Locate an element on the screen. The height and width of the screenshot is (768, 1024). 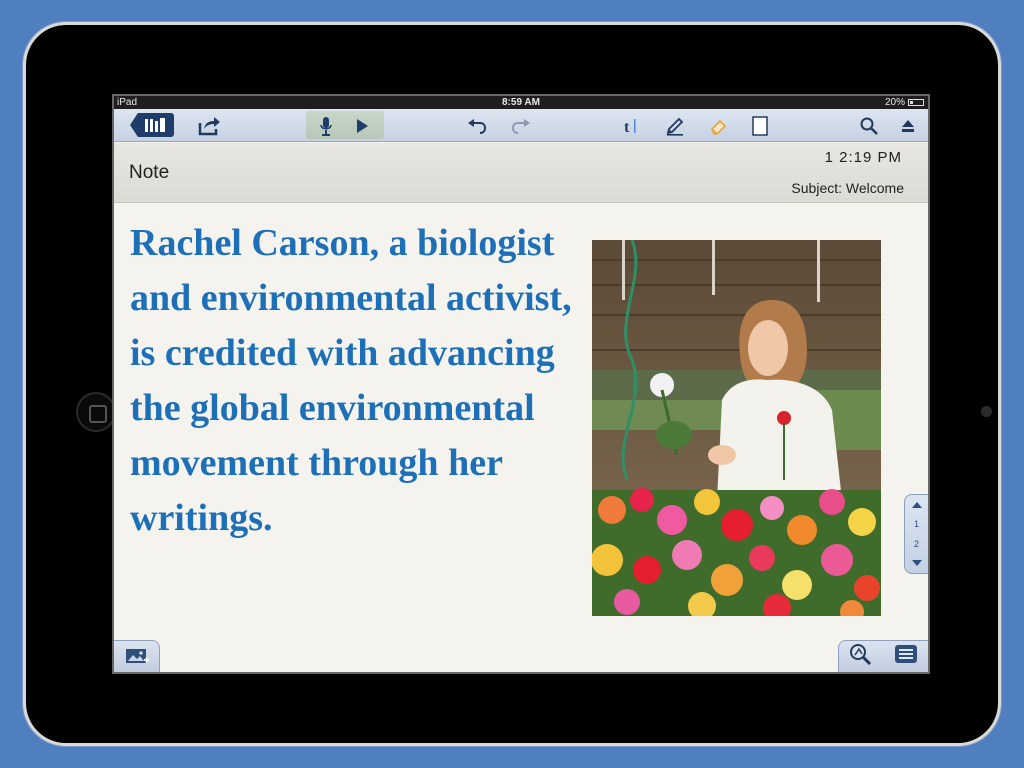
share-button is located at coordinates (209, 126).